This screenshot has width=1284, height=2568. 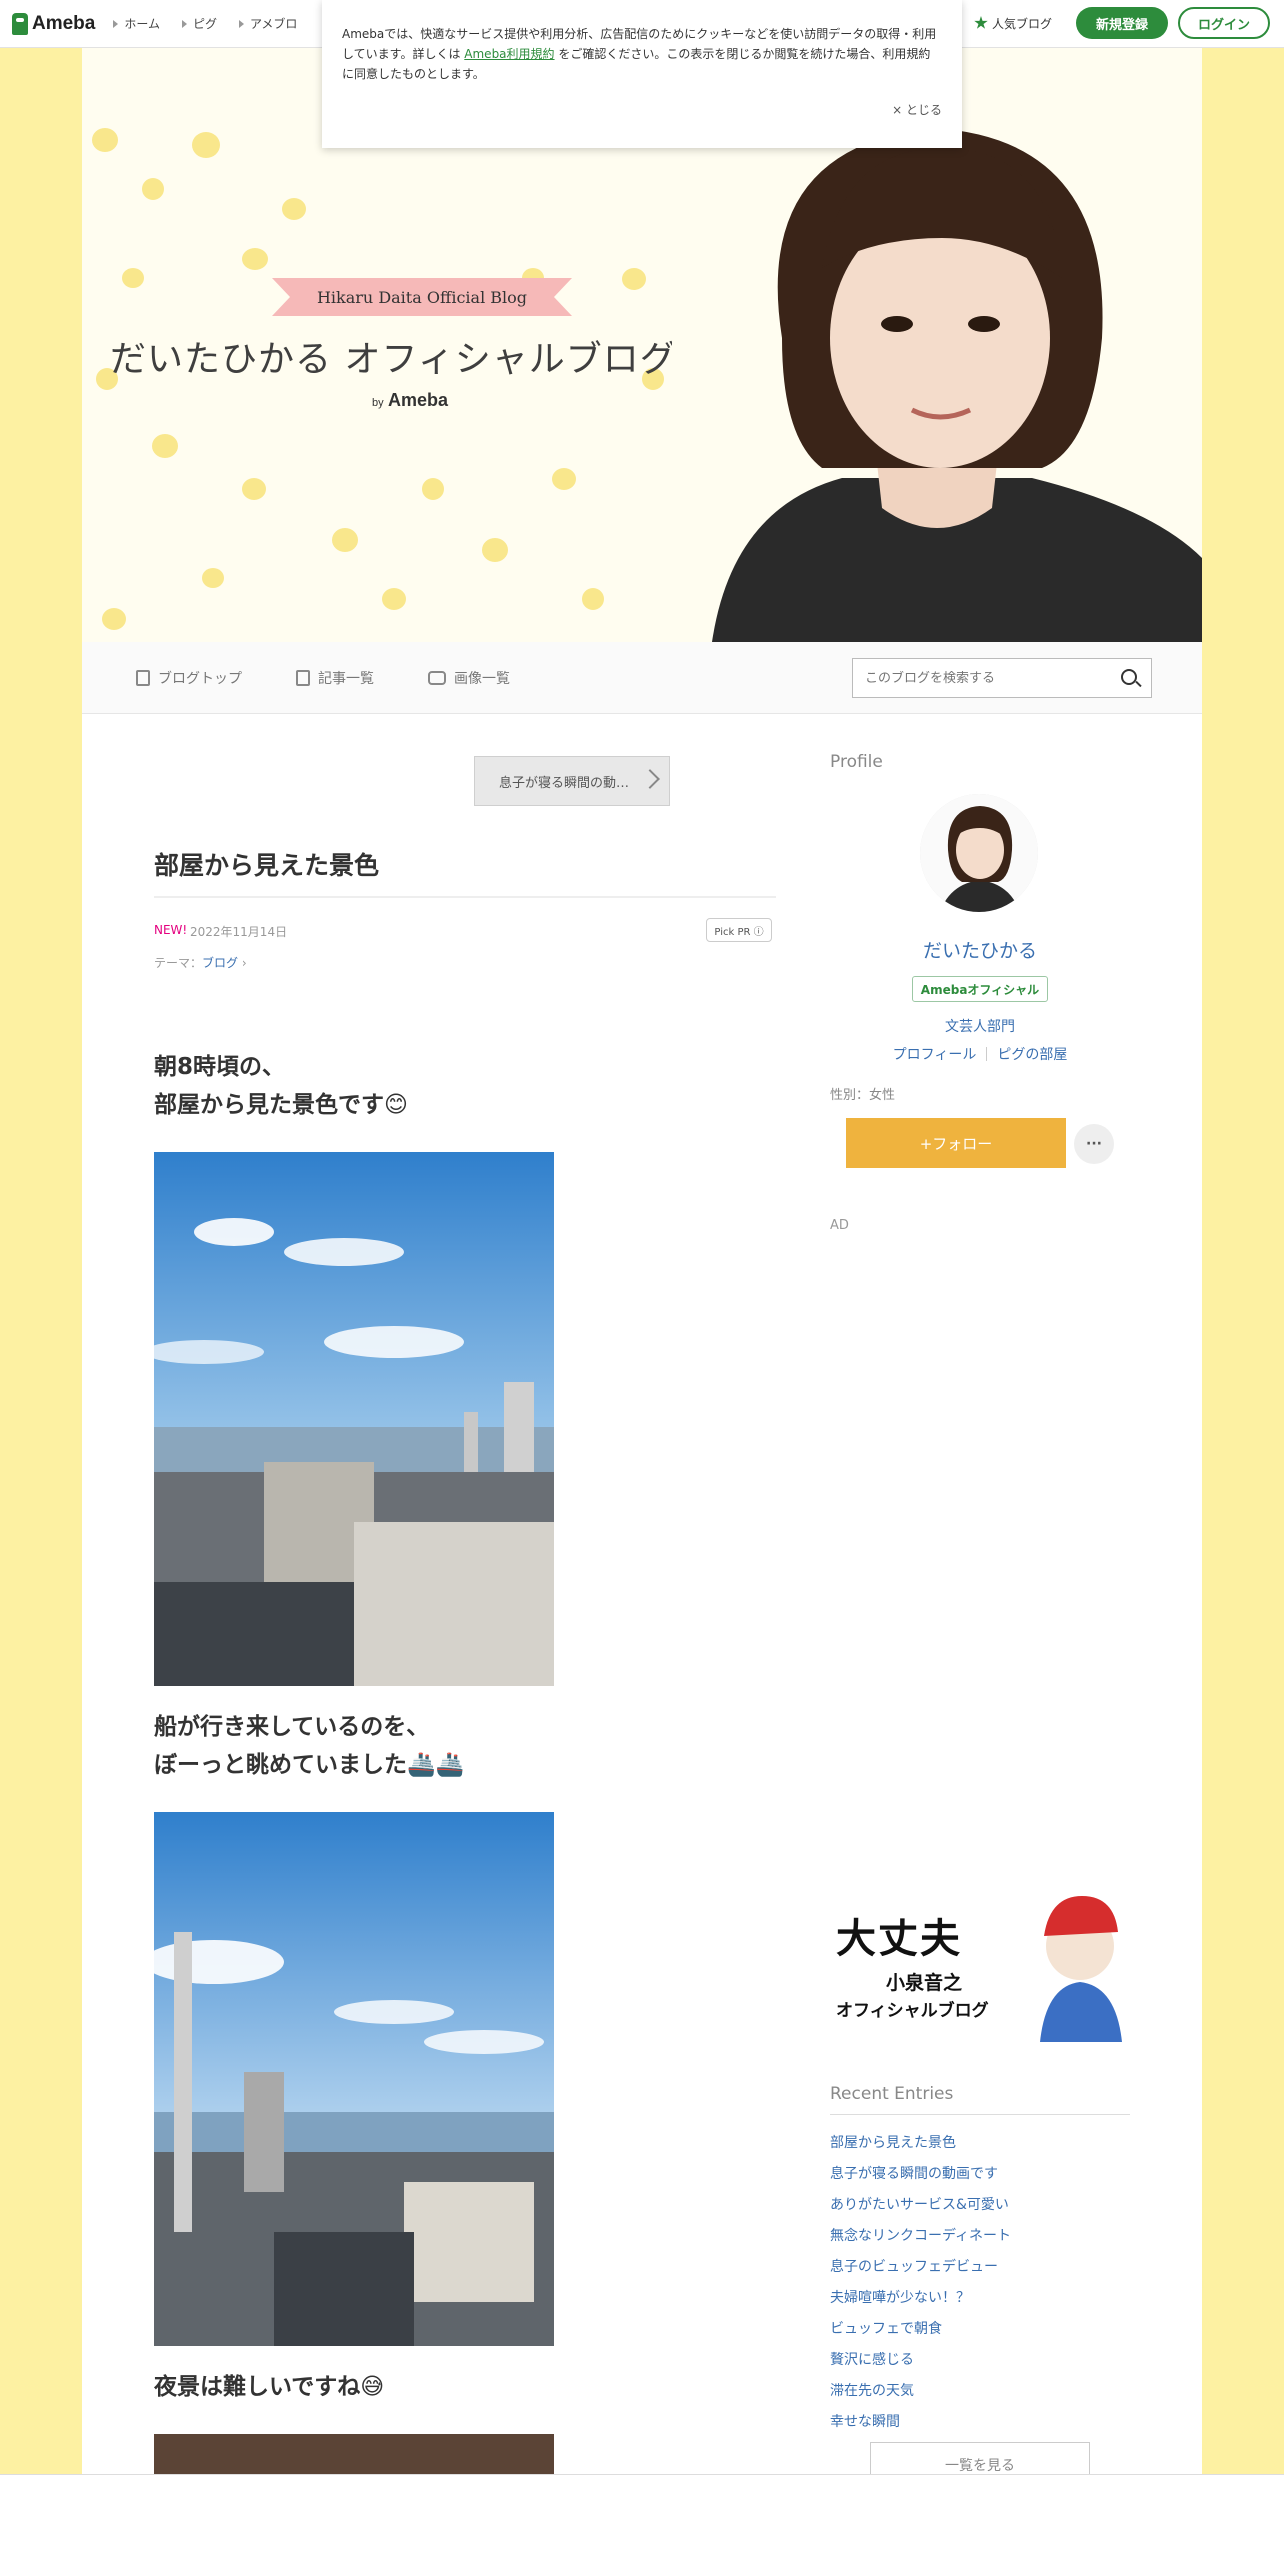 What do you see at coordinates (980, 1026) in the screenshot?
I see `profile-category: 文芸人部門` at bounding box center [980, 1026].